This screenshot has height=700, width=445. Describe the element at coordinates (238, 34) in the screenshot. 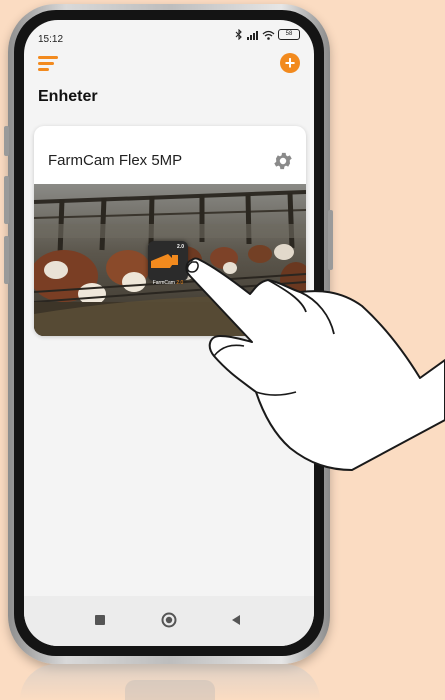

I see `bluetooth-icon` at that location.